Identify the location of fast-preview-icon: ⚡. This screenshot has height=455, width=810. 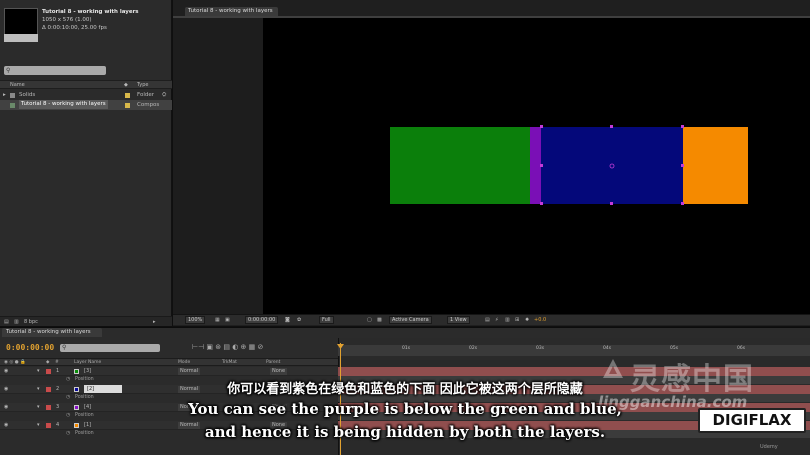
(497, 320).